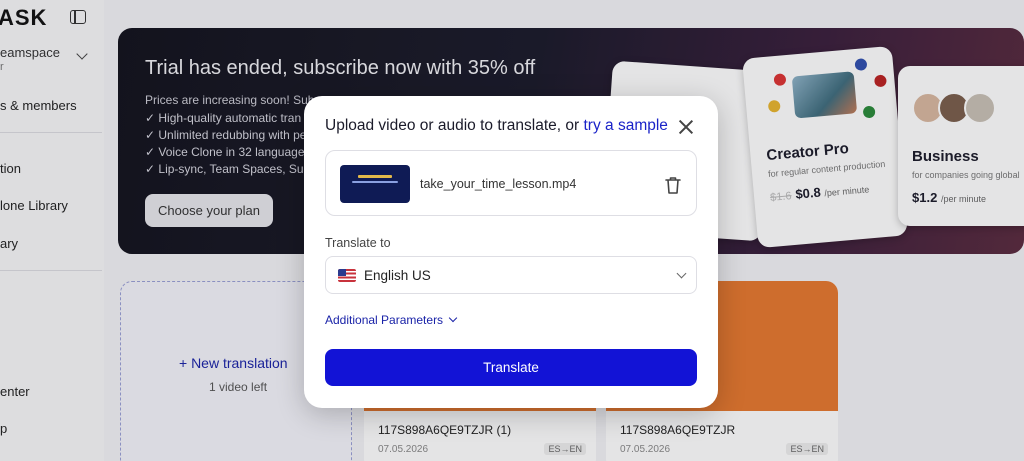 Image resolution: width=1024 pixels, height=461 pixels. What do you see at coordinates (397, 275) in the screenshot?
I see `selected-language: English US` at bounding box center [397, 275].